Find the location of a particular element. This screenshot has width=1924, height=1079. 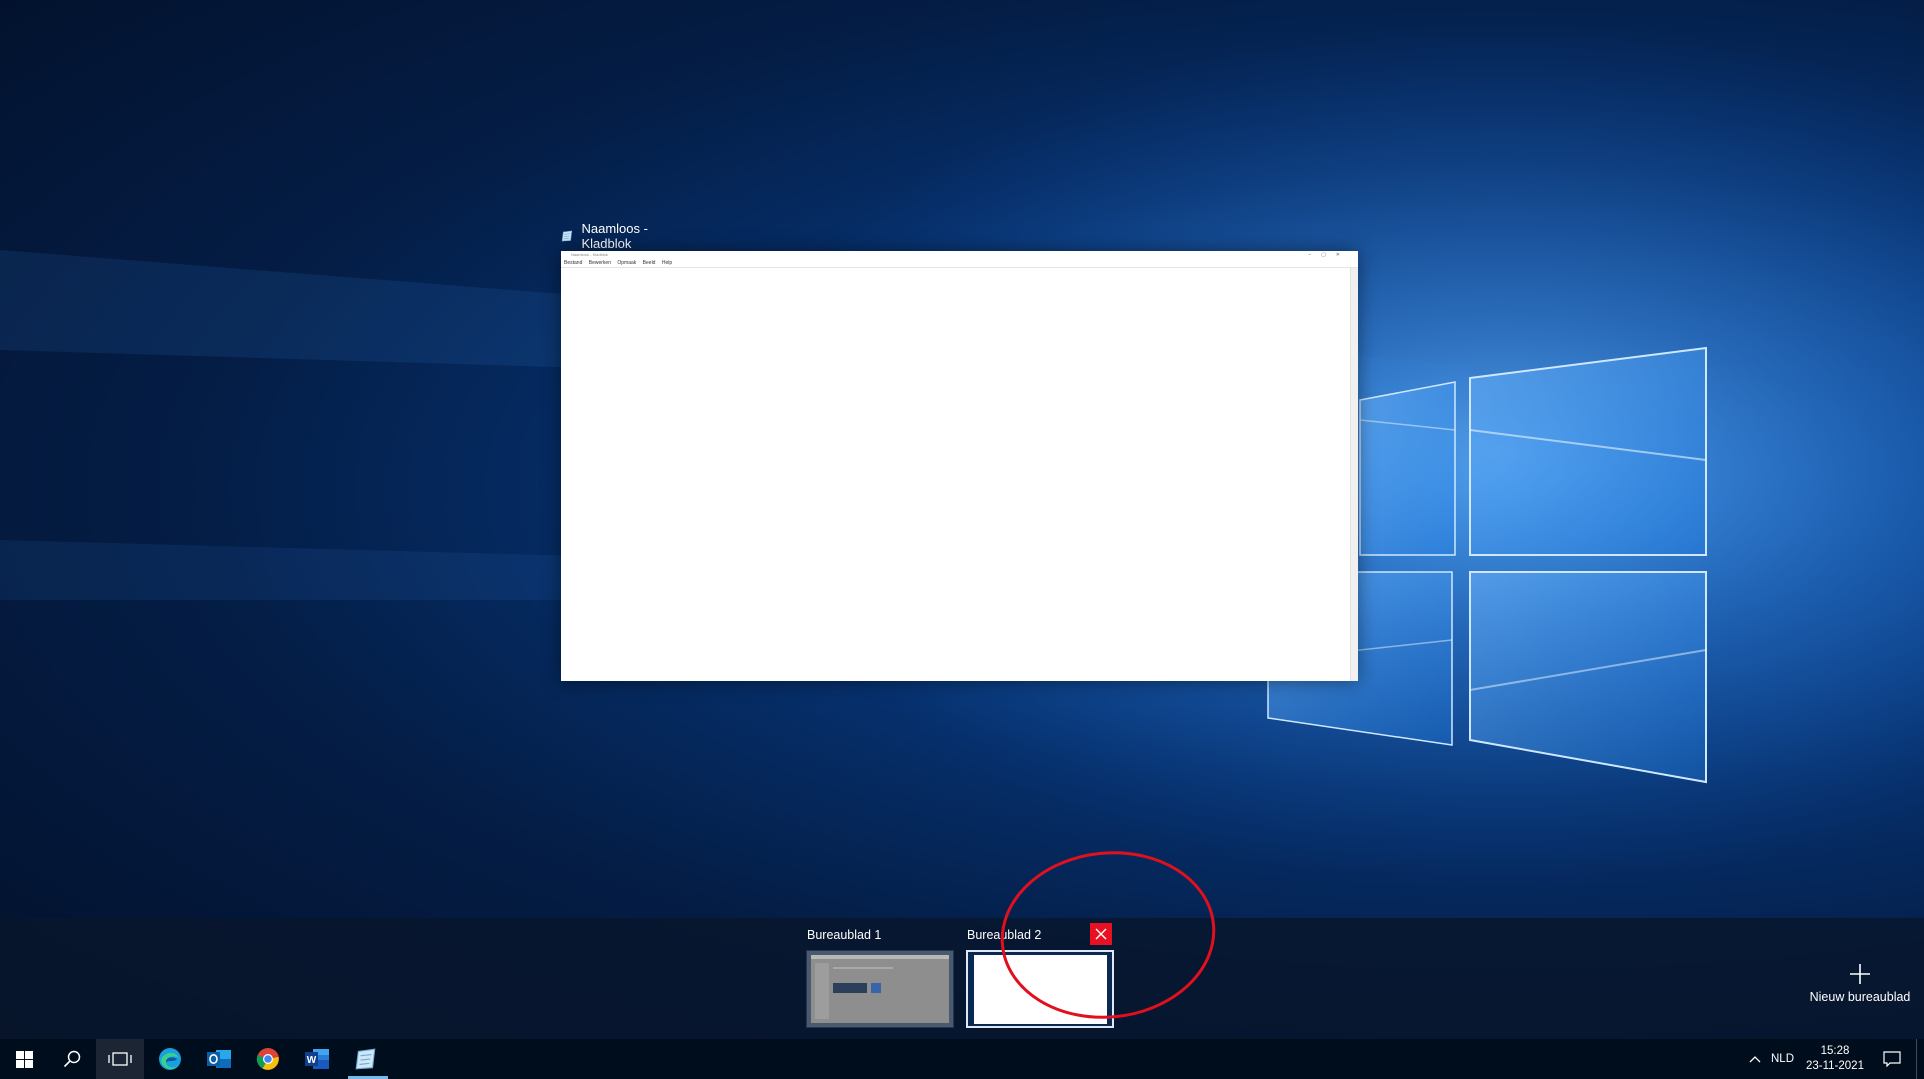

thumb-menu-item: Bestand is located at coordinates (573, 263).